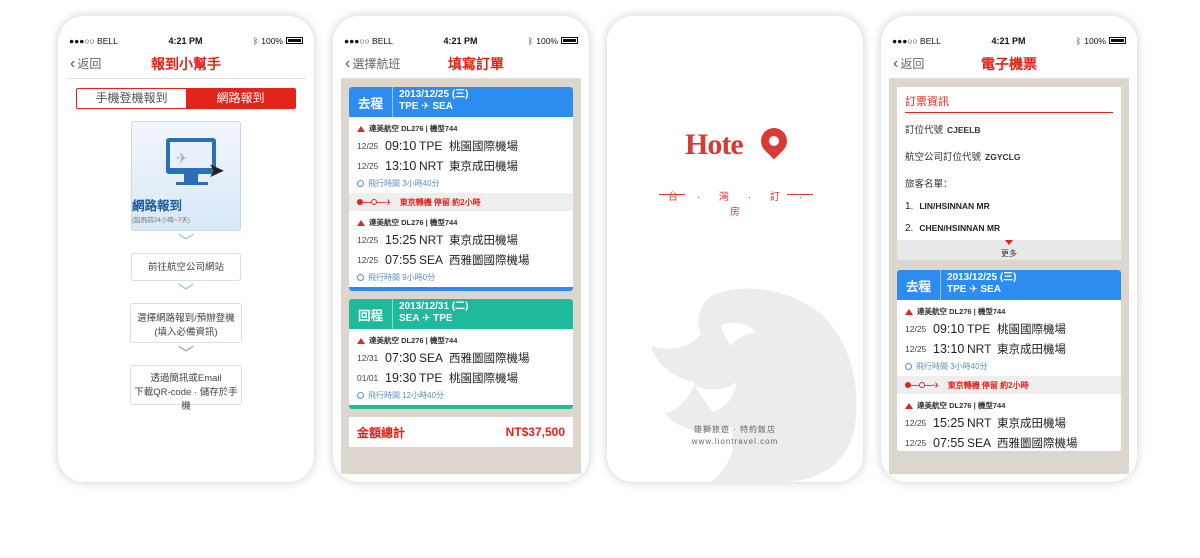 The image size is (1200, 558). What do you see at coordinates (294, 40) in the screenshot?
I see `battery-icon` at bounding box center [294, 40].